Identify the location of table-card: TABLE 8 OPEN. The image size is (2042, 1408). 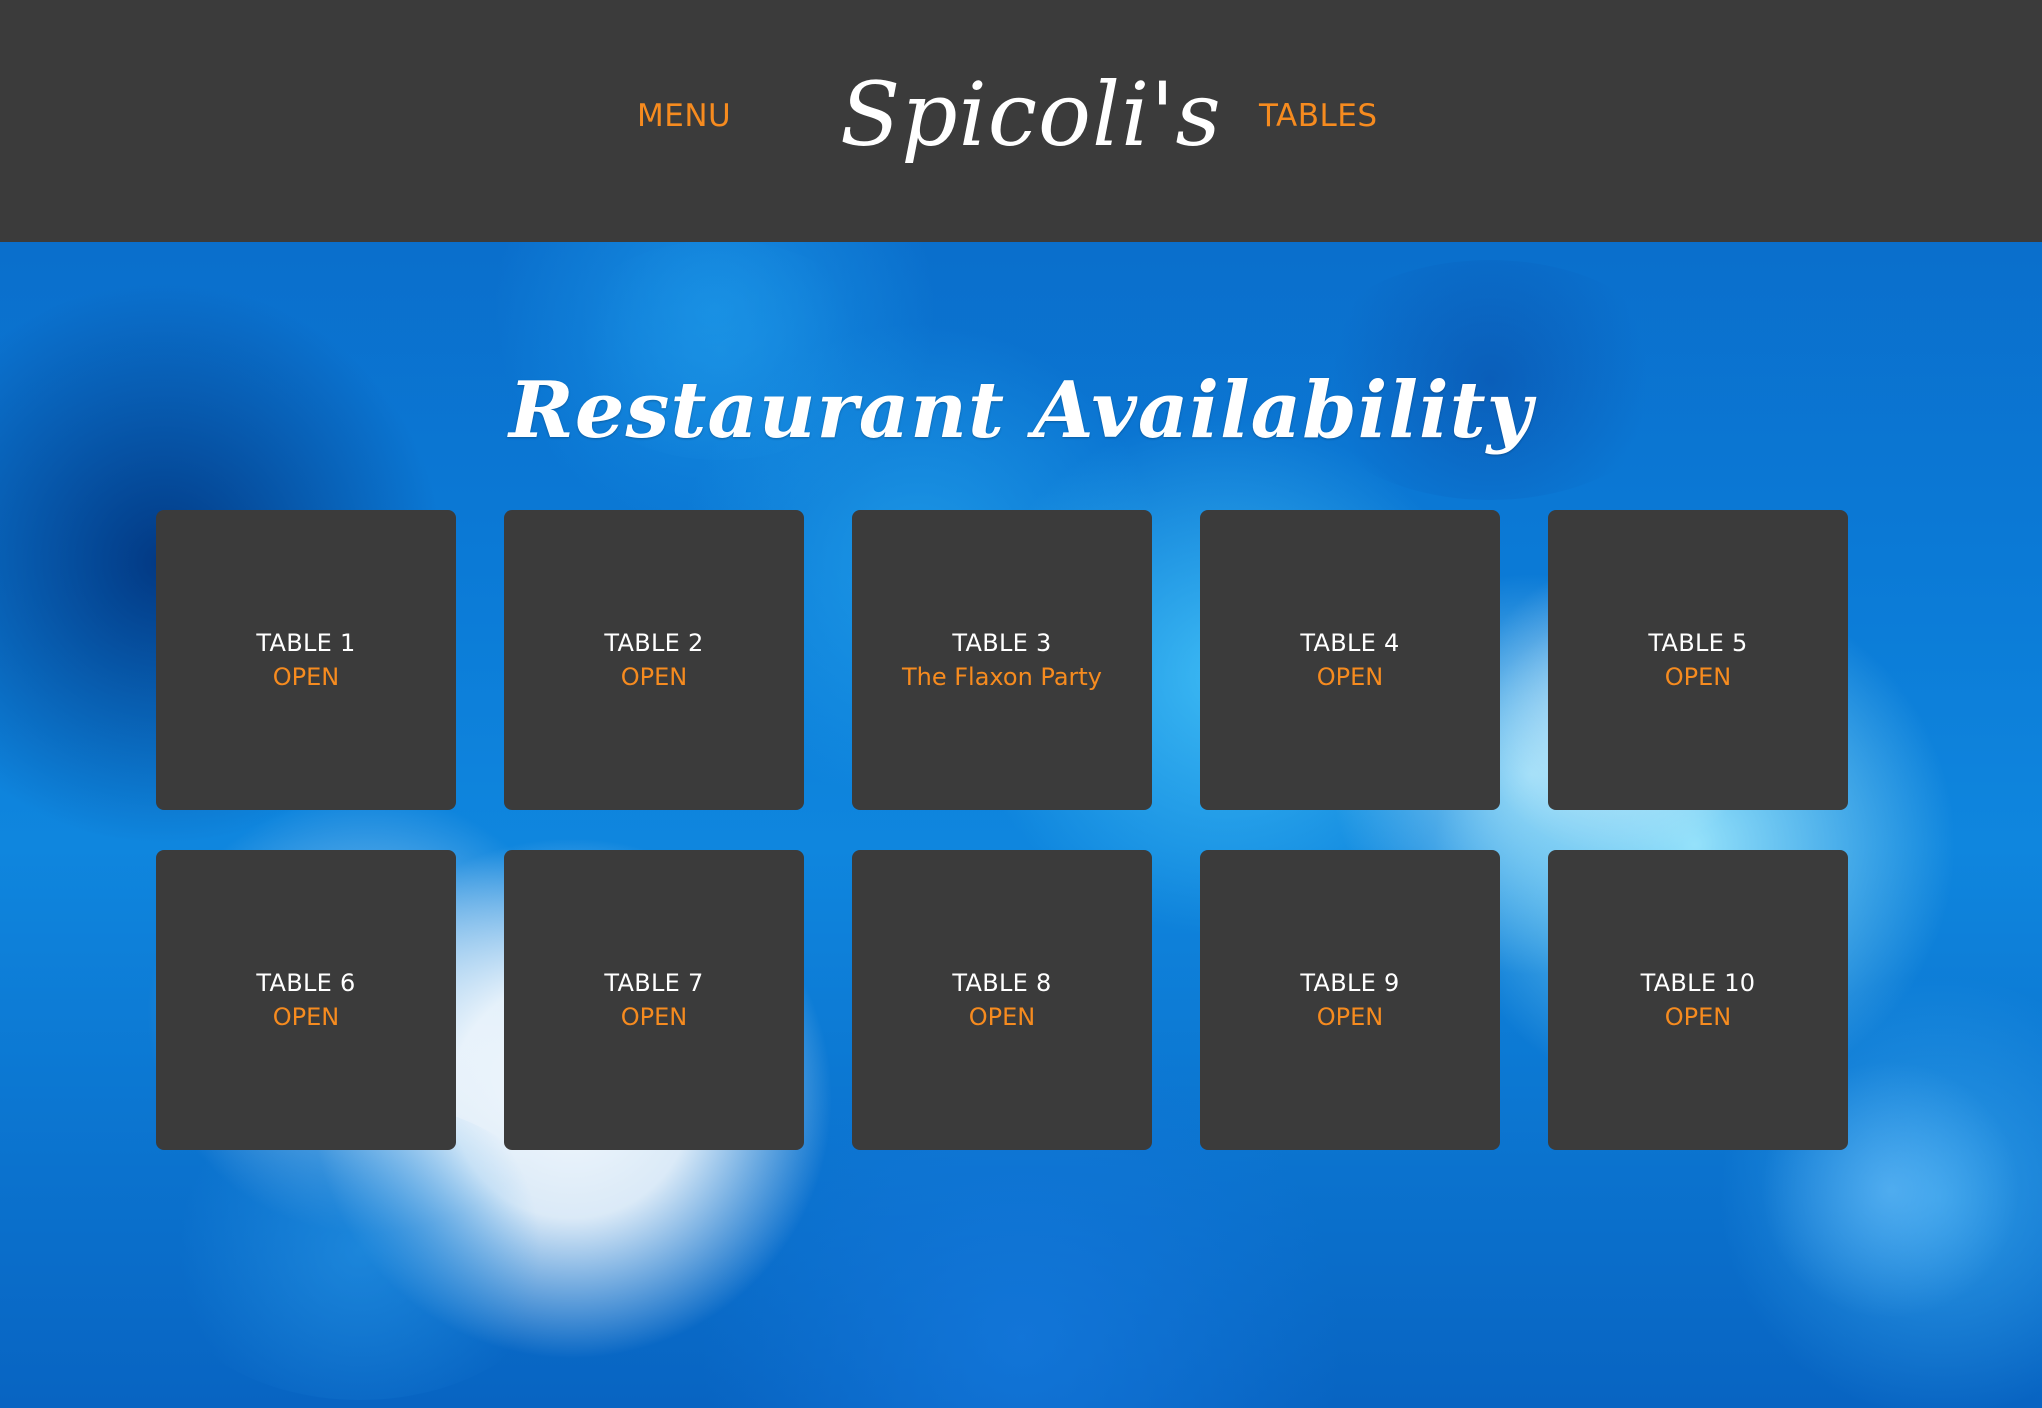
(1002, 1000).